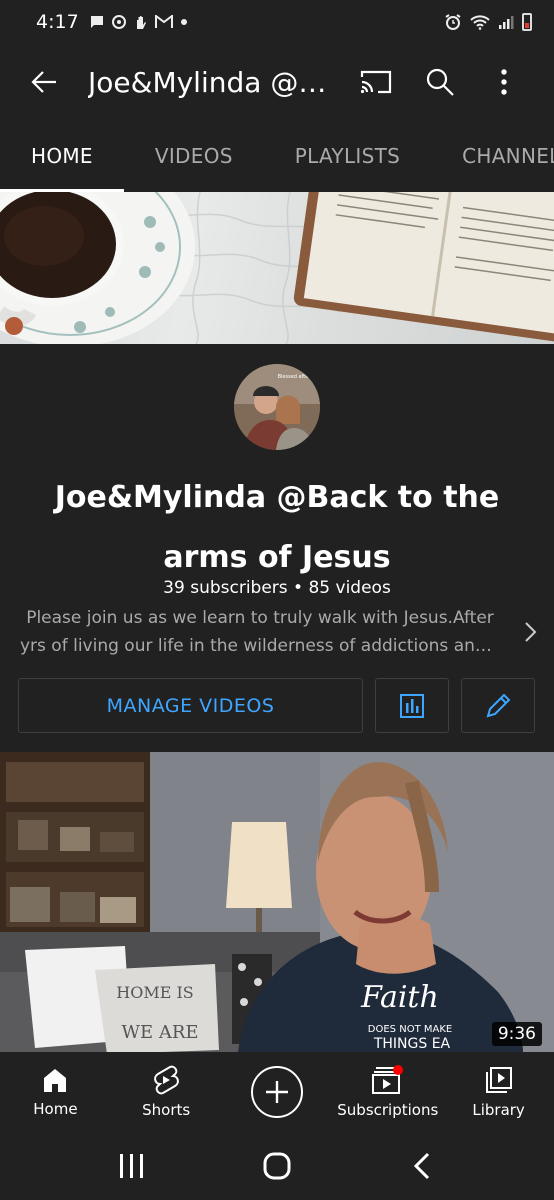 This screenshot has width=554, height=1200. What do you see at coordinates (388, 1110) in the screenshot?
I see `nav-subscriptions-label: Subscriptions` at bounding box center [388, 1110].